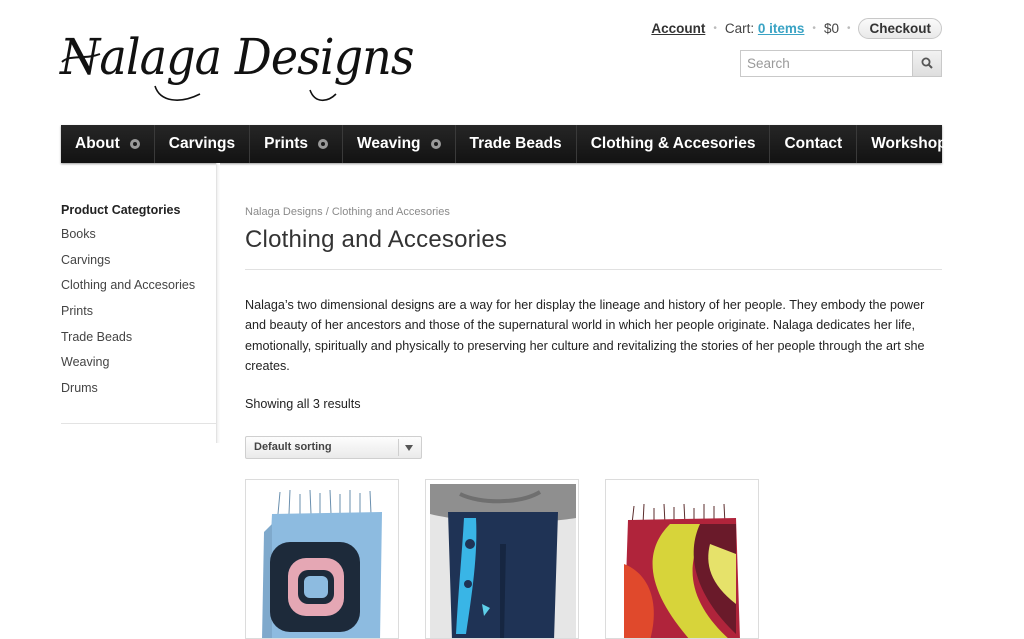 The image size is (1024, 639). Describe the element at coordinates (389, 143) in the screenshot. I see `nav-label: Weaving` at that location.